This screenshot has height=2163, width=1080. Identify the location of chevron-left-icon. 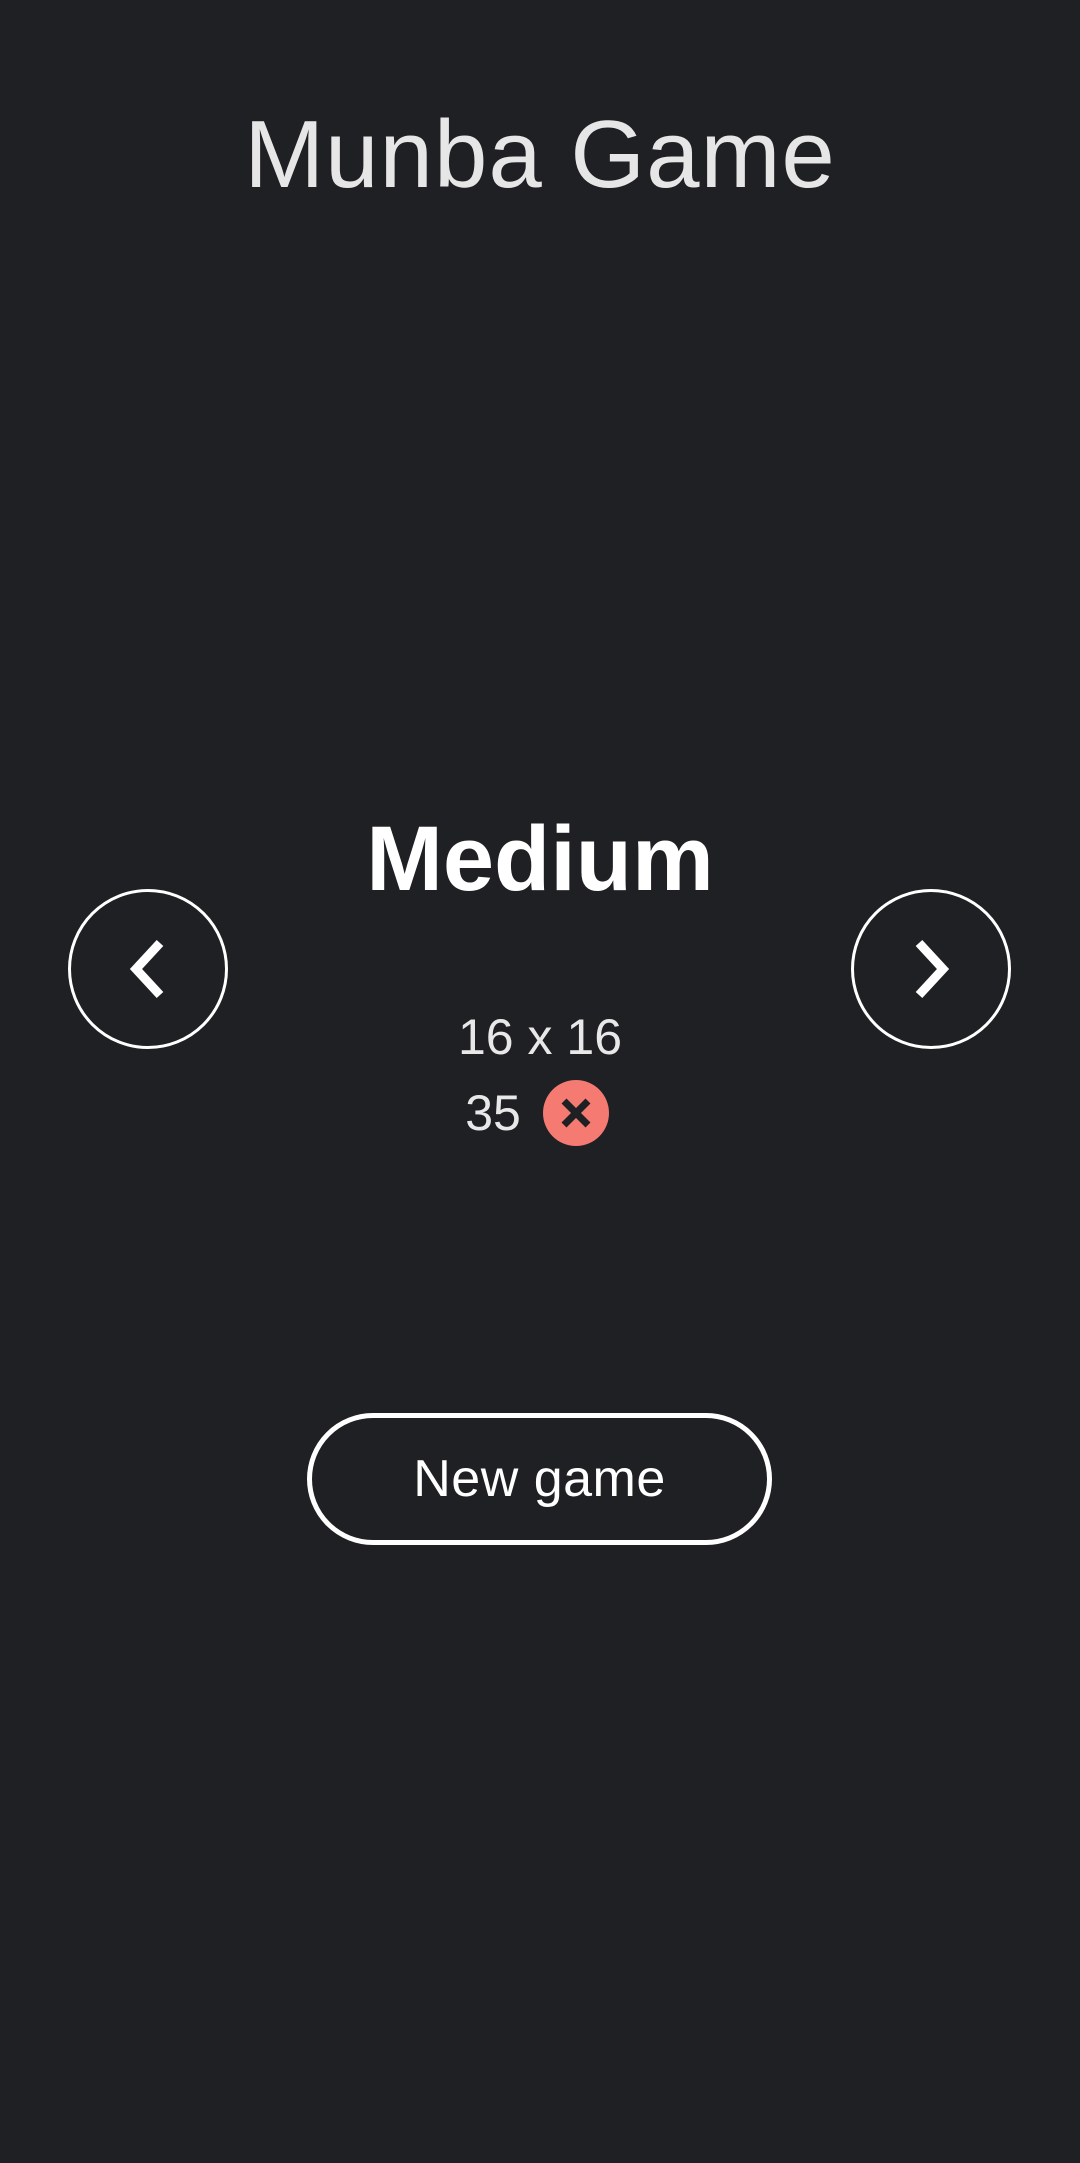
(146, 969).